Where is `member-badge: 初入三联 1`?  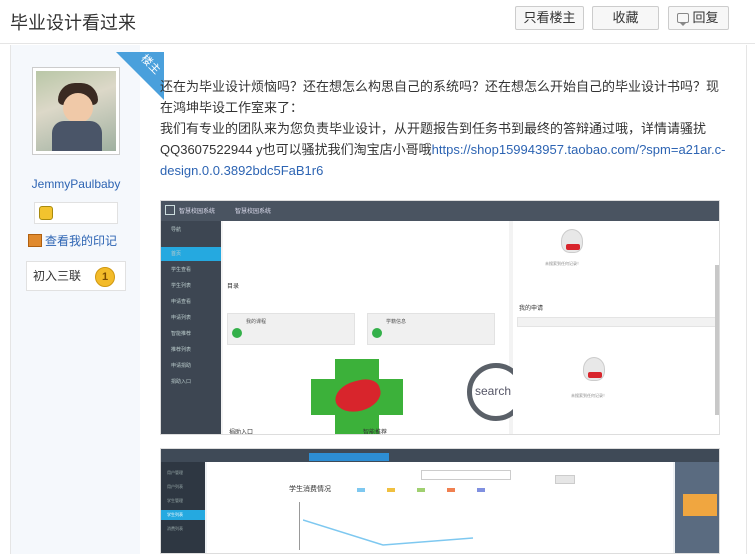
member-badge: 初入三联 1 is located at coordinates (76, 276).